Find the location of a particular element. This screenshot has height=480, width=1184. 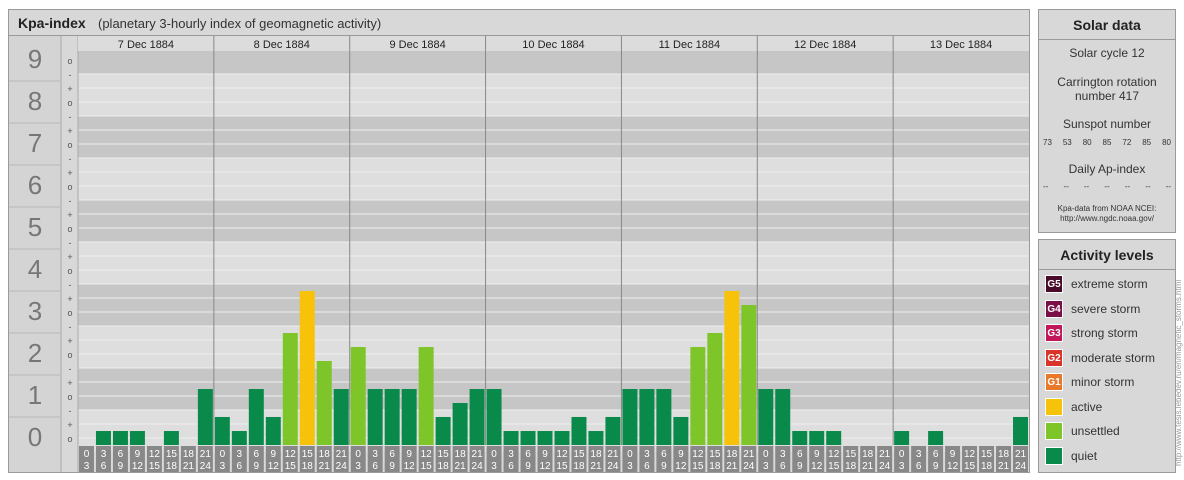

sunspot-value: 53 is located at coordinates (1067, 142).